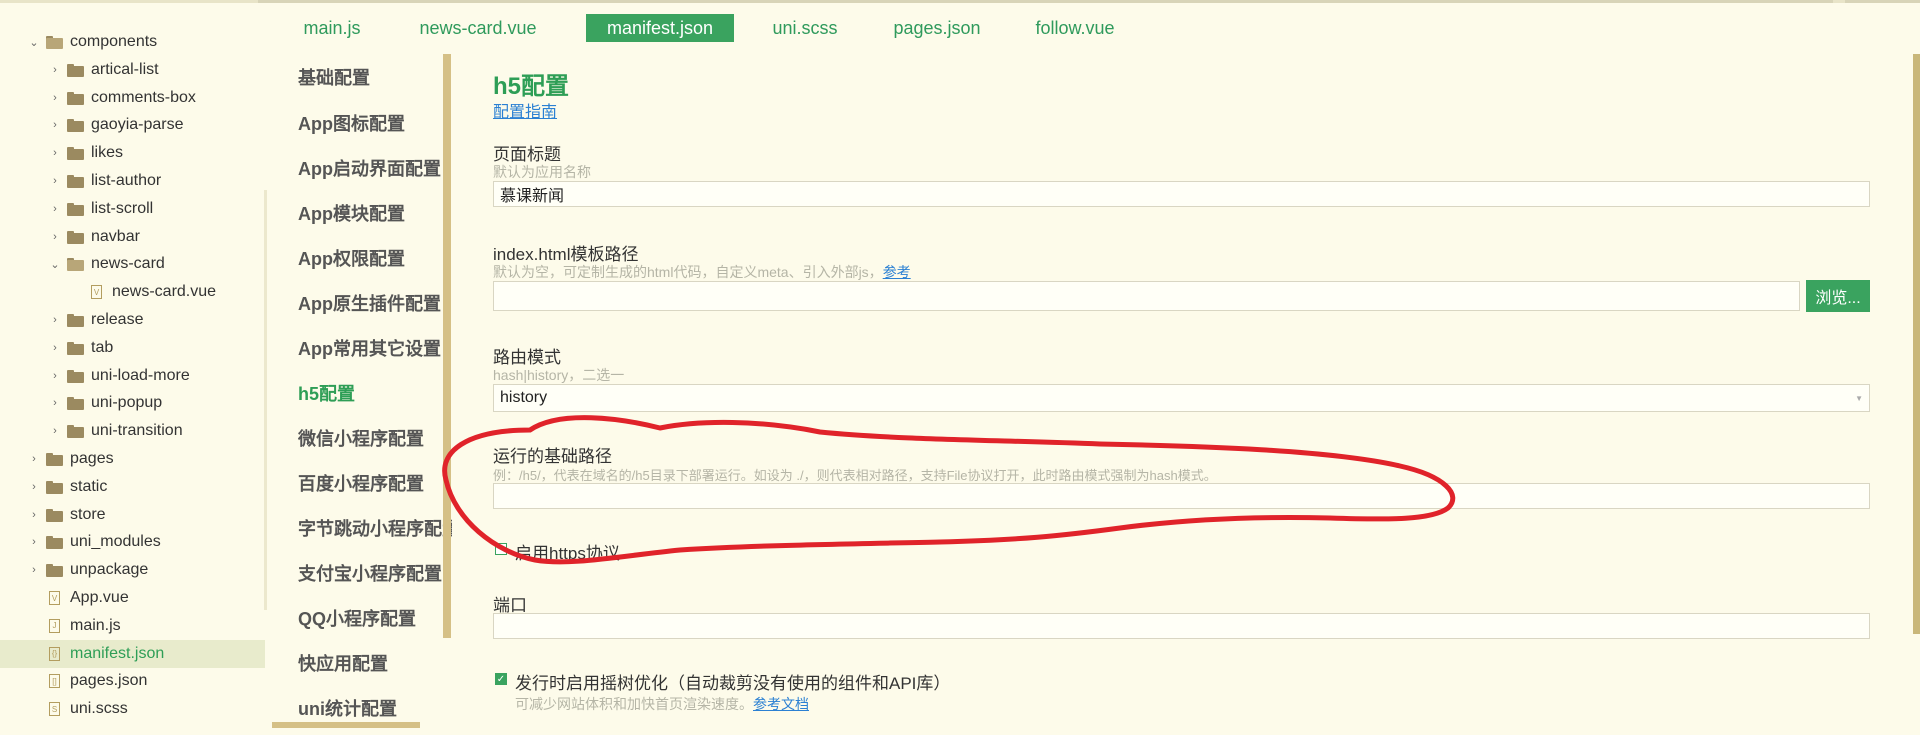 The image size is (1920, 735). Describe the element at coordinates (524, 397) in the screenshot. I see `router-select-value: history` at that location.